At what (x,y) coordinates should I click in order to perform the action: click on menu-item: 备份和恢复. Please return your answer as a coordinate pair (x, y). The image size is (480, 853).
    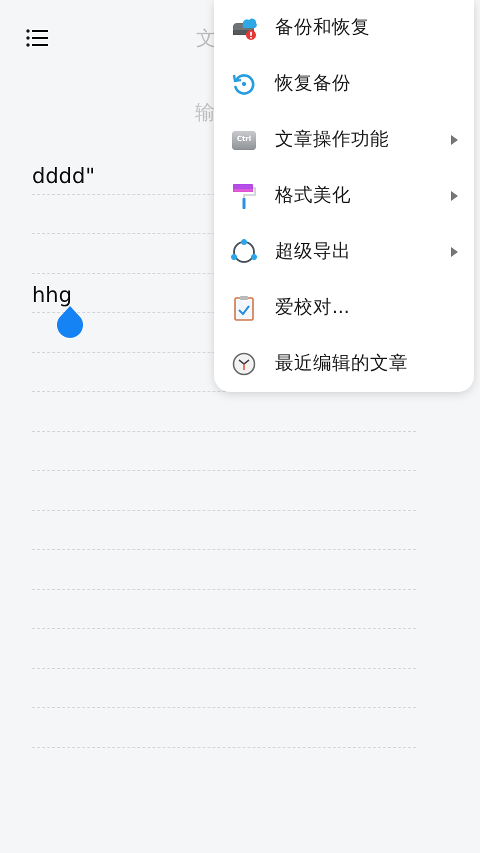
    Looking at the image, I should click on (344, 28).